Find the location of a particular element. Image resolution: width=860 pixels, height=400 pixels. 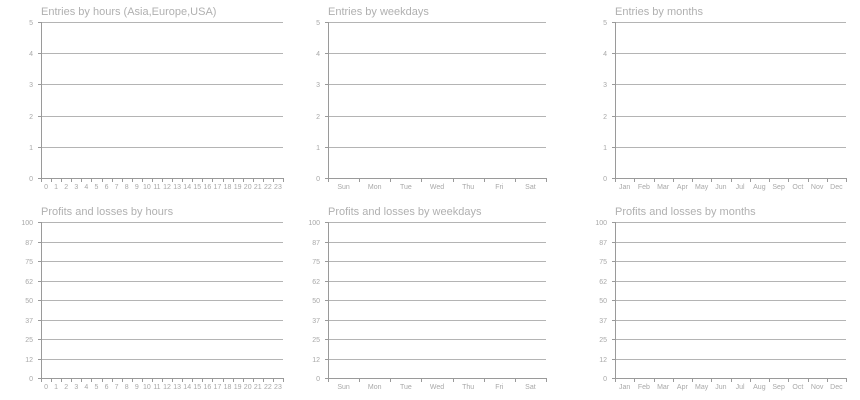

x-tick-label: 6 is located at coordinates (107, 187).